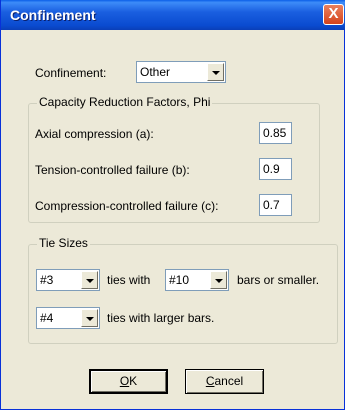 Image resolution: width=345 pixels, height=410 pixels. I want to click on axial-compression-input: 0.85, so click(275, 133).